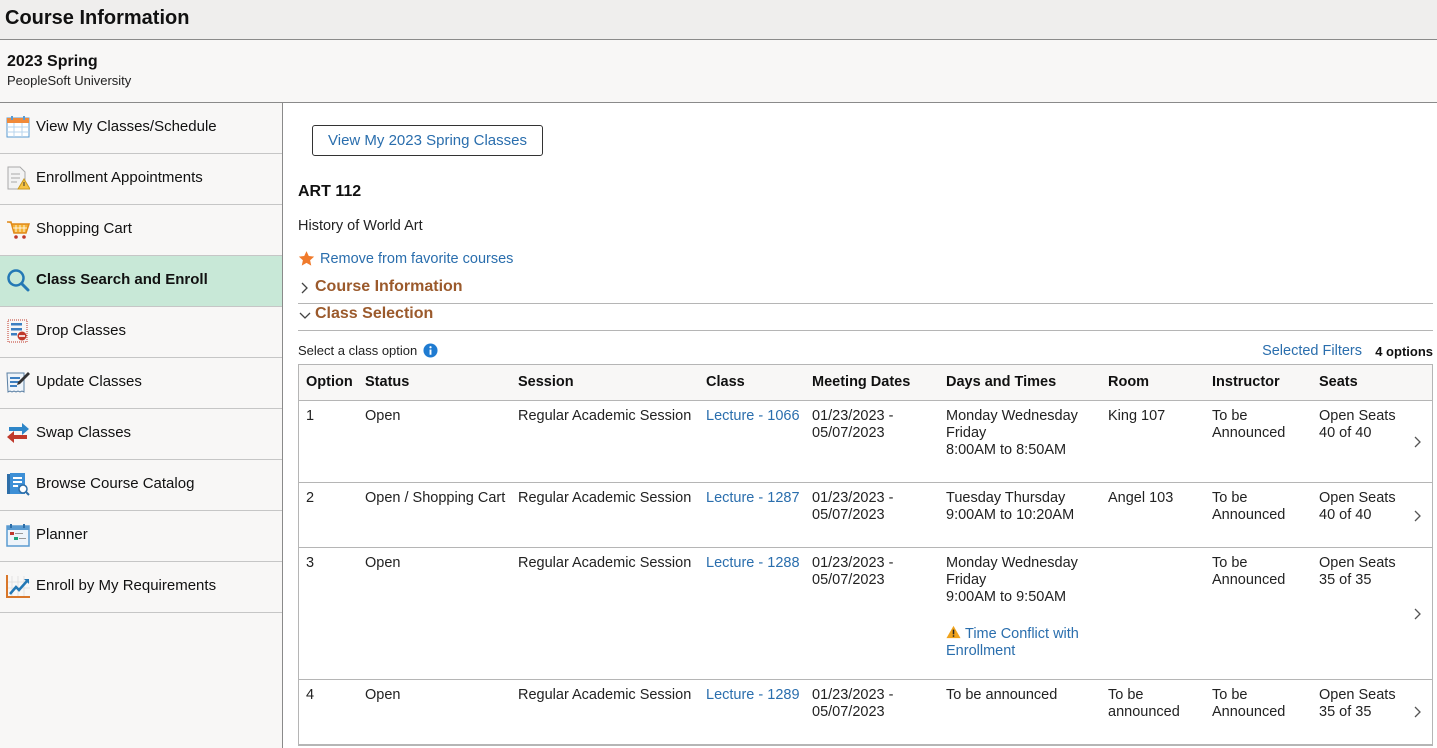 The height and width of the screenshot is (748, 1437). I want to click on column-header-status: Status, so click(387, 382).